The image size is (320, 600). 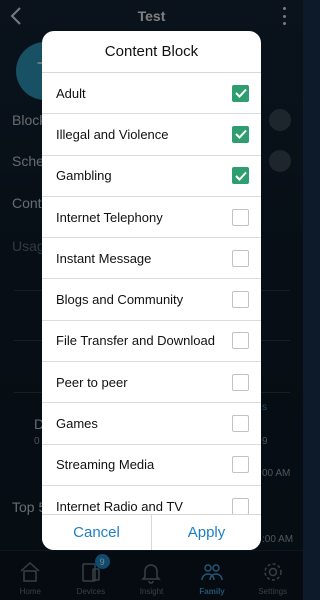 What do you see at coordinates (104, 258) in the screenshot?
I see `category-label: Instant Message` at bounding box center [104, 258].